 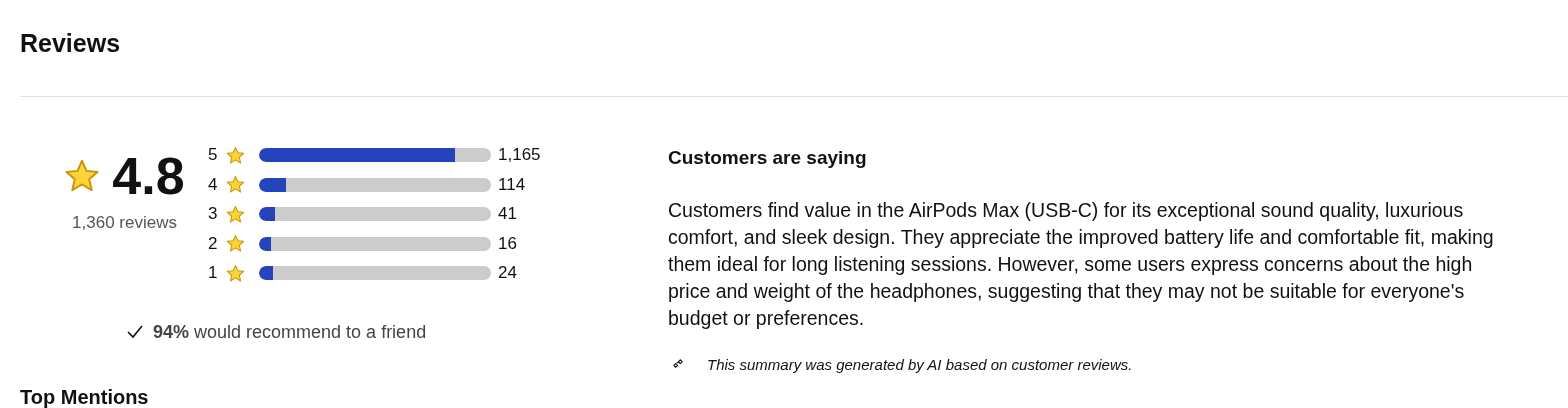 I want to click on rating-count: 1,165, so click(x=519, y=155).